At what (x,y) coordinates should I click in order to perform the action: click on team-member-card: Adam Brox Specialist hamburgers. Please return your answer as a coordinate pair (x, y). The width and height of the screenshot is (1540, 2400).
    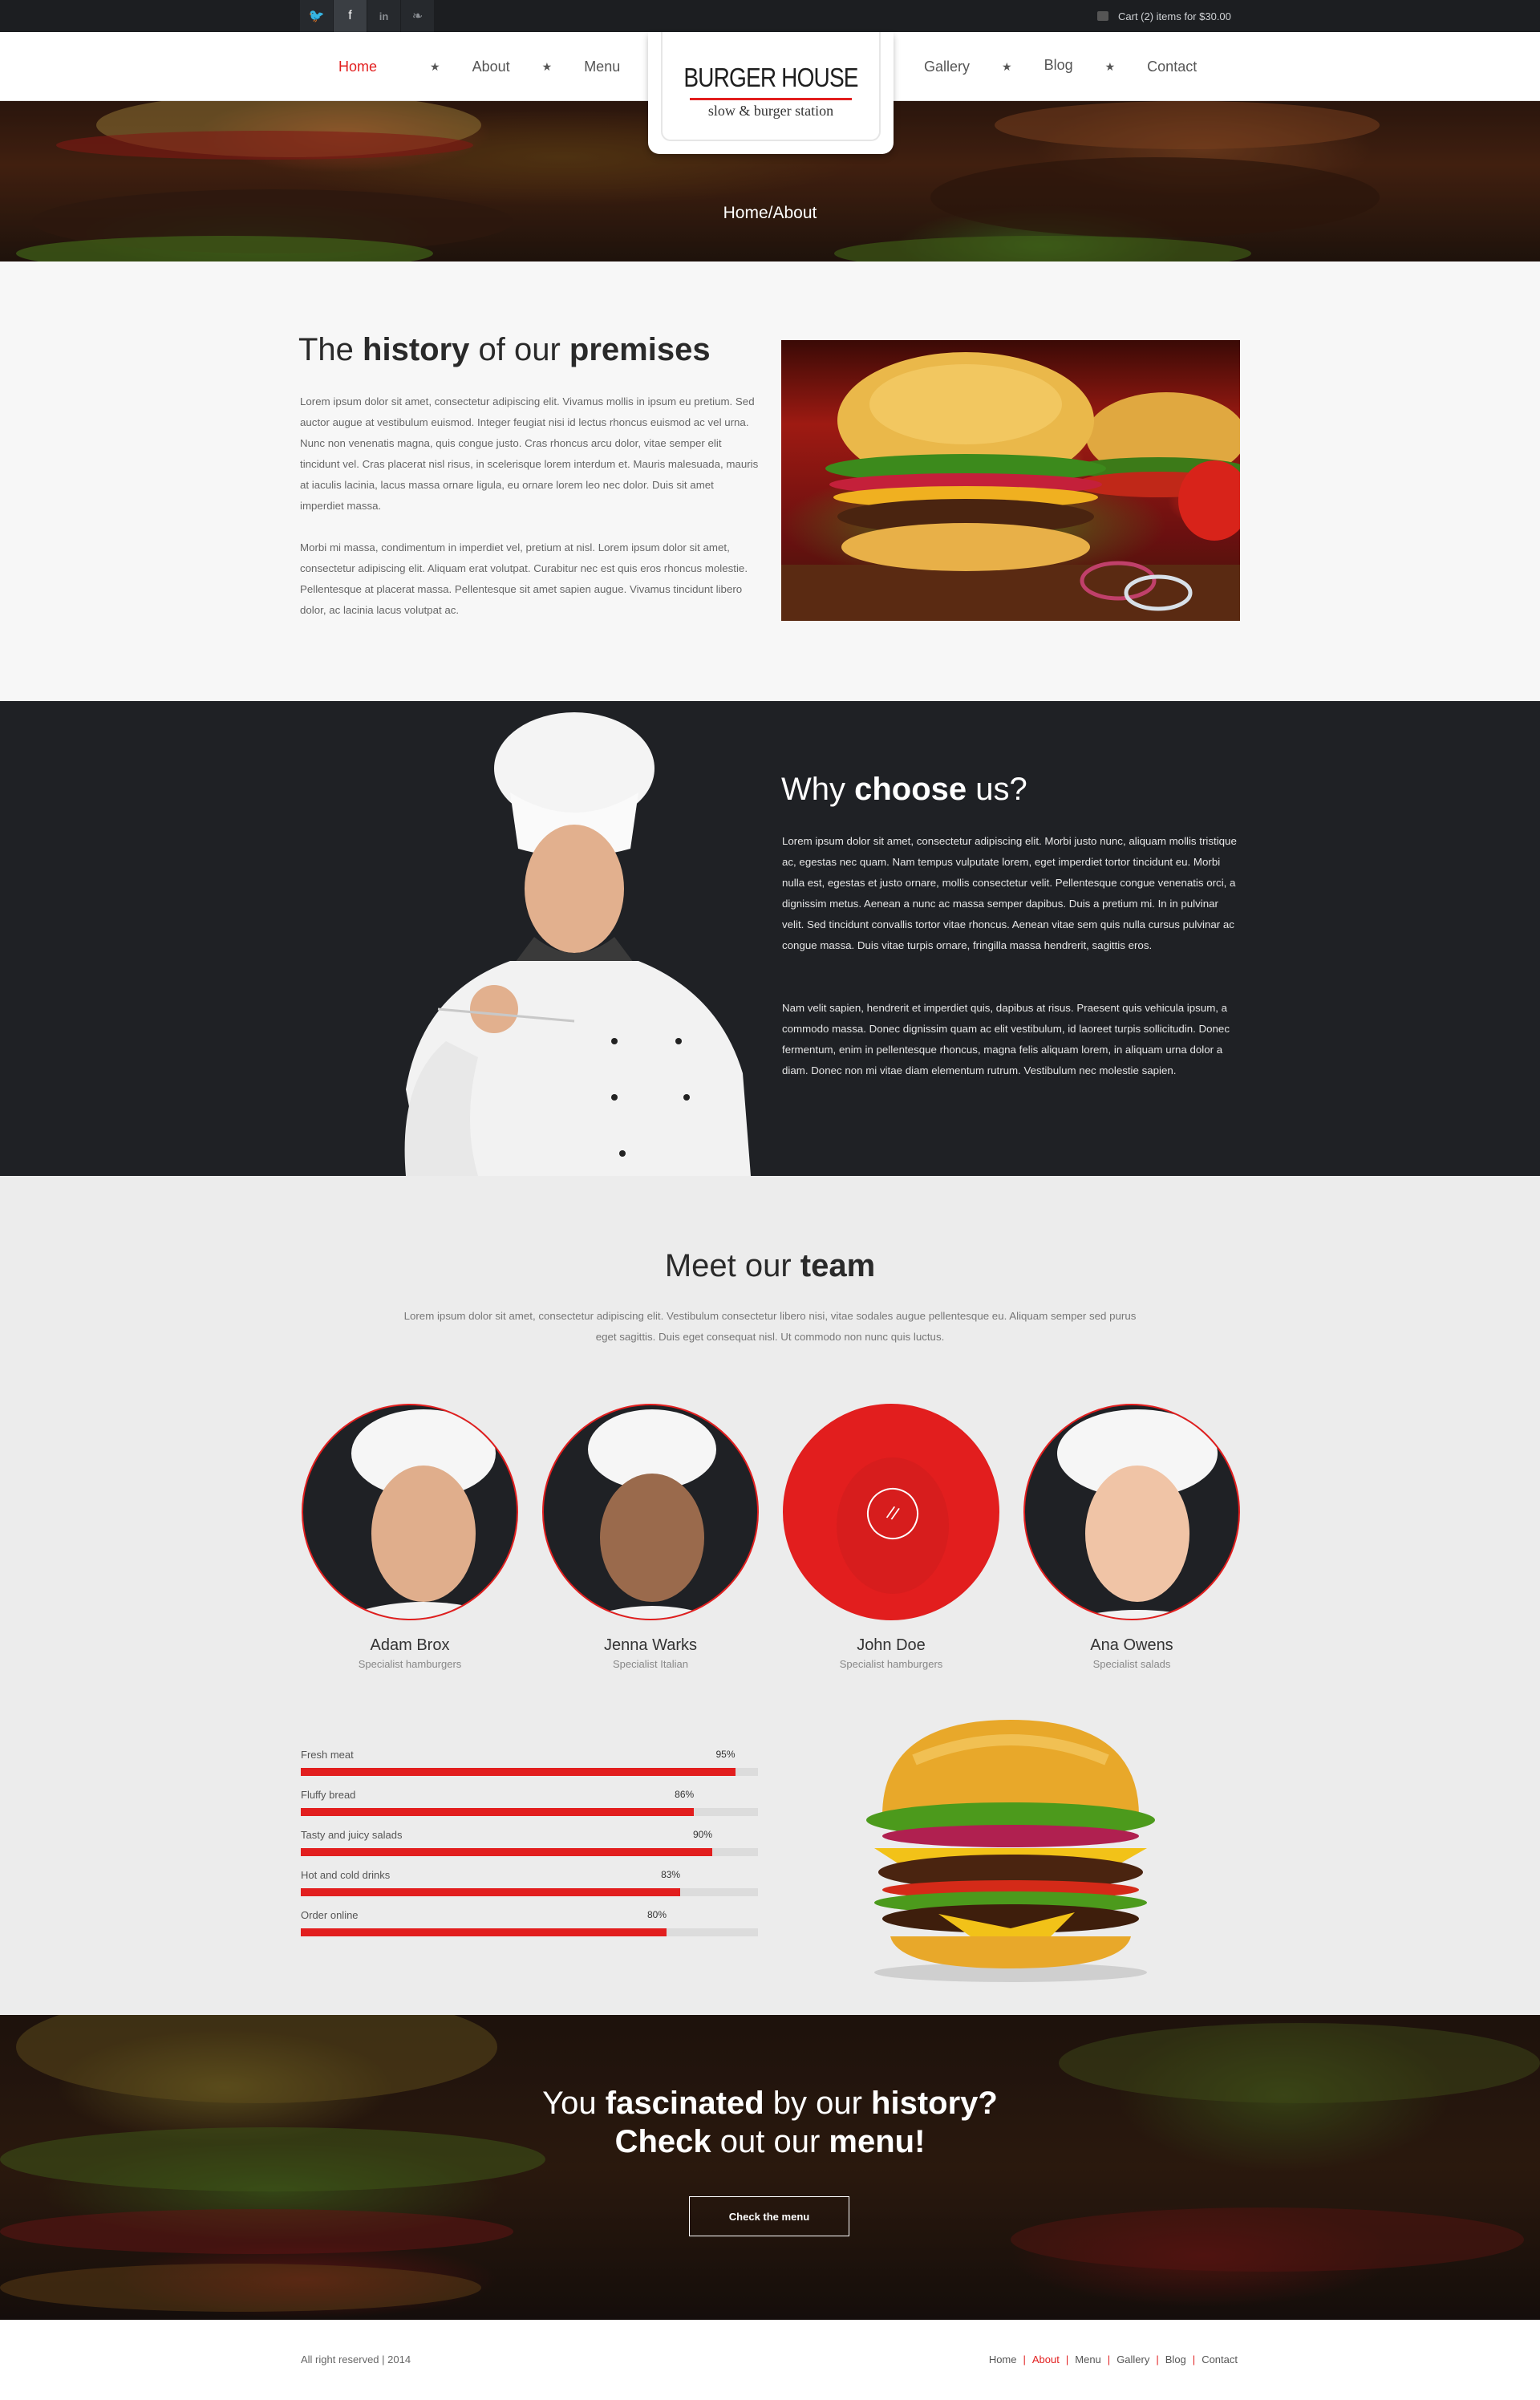
    Looking at the image, I should click on (410, 1537).